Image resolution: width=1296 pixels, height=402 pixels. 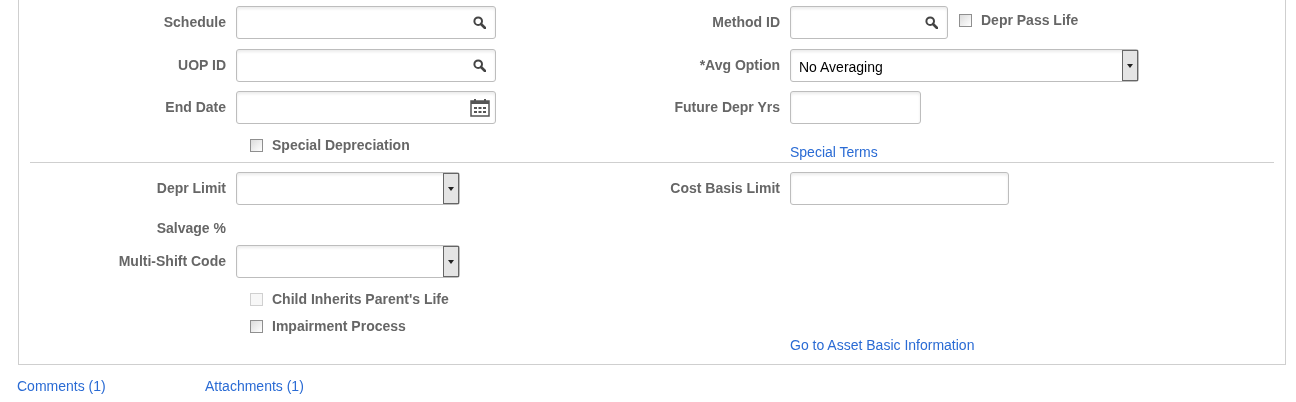 What do you see at coordinates (739, 65) in the screenshot?
I see `field-label: *Avg Option` at bounding box center [739, 65].